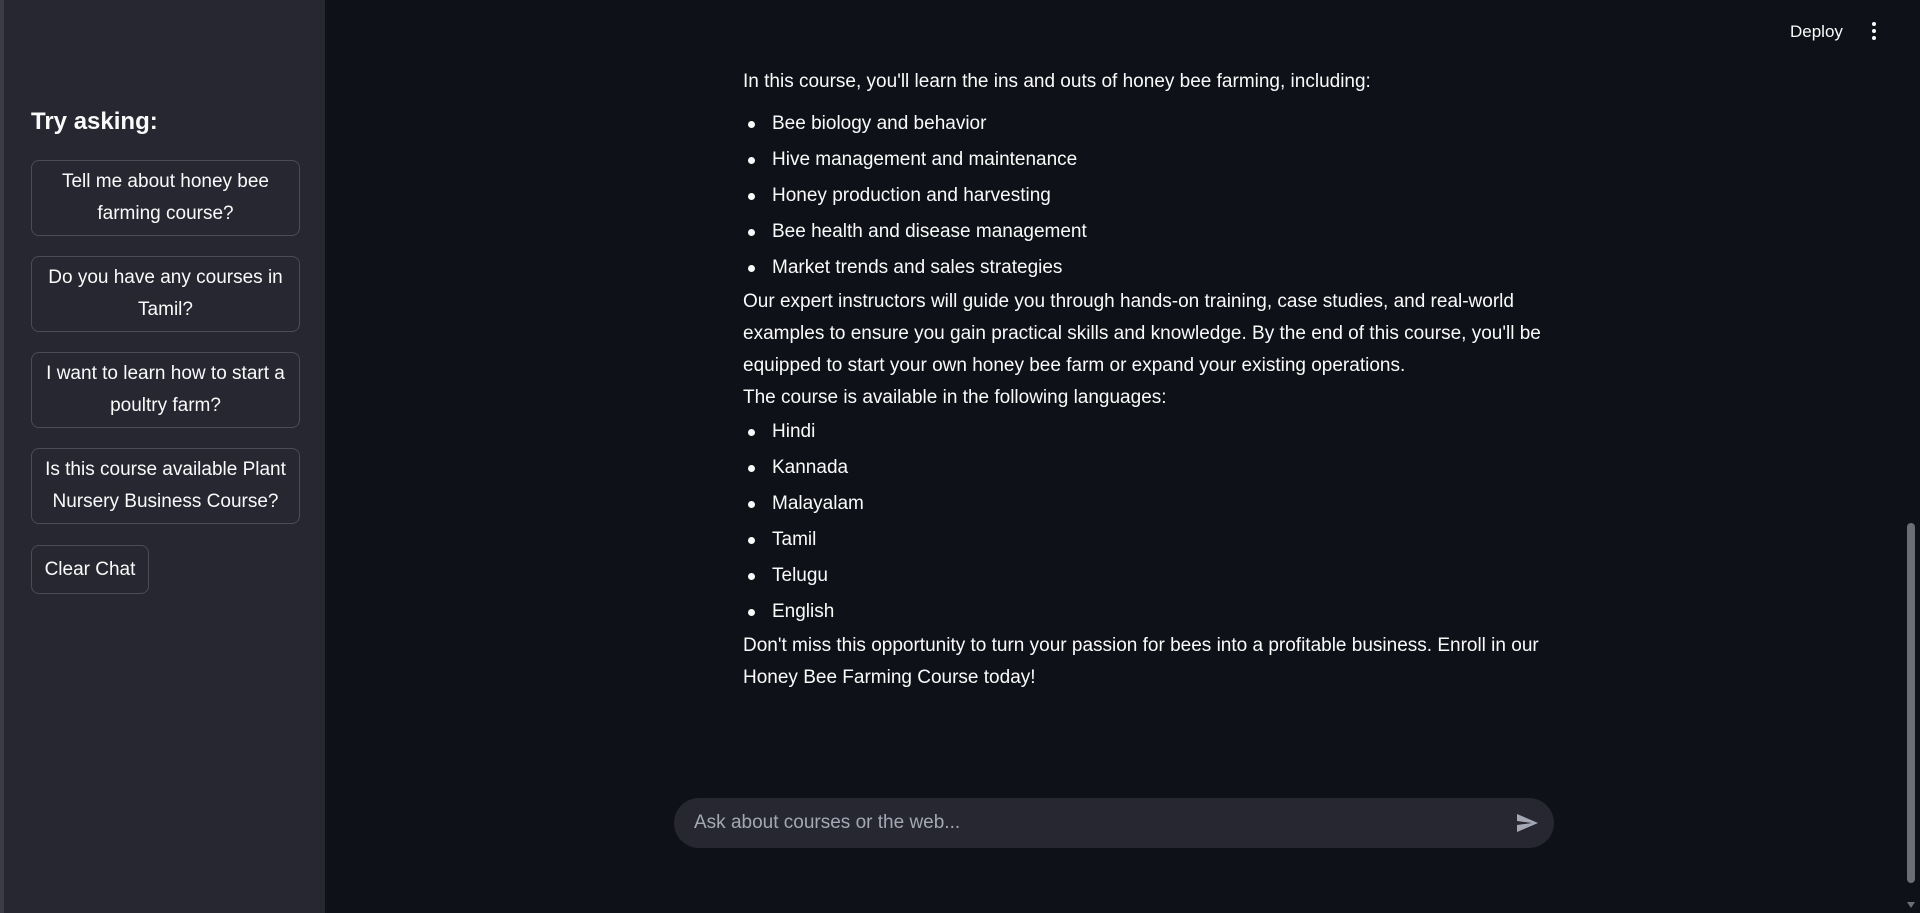 The width and height of the screenshot is (1920, 913). Describe the element at coordinates (1874, 32) in the screenshot. I see `vertical-dots-icon` at that location.